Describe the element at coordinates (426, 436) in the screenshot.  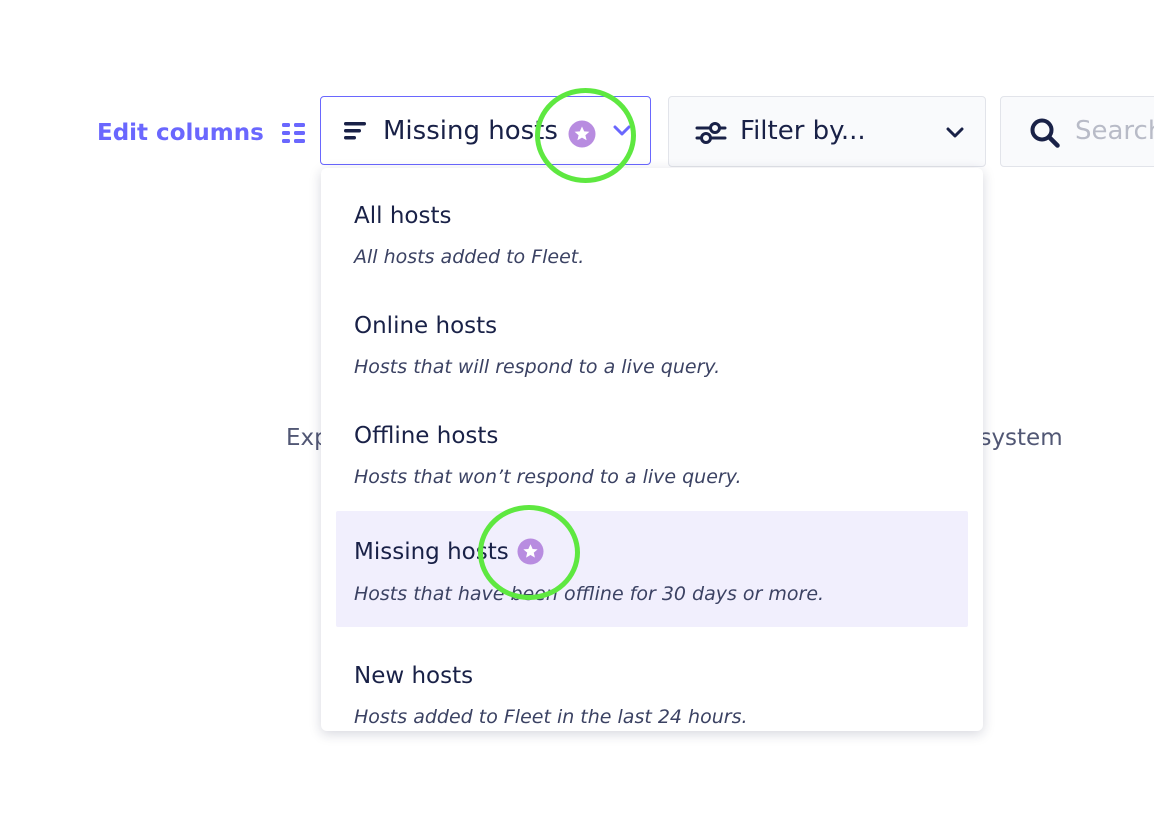
I see `menu-item-title: Offline hosts` at that location.